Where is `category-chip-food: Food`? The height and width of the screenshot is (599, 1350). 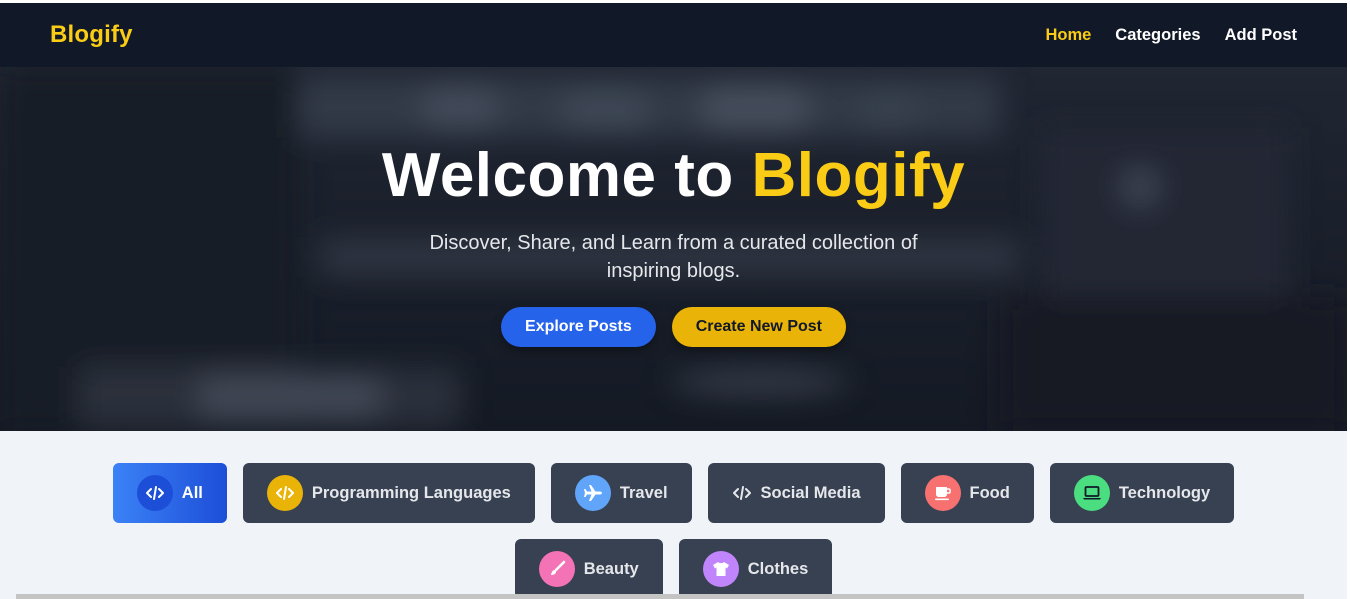 category-chip-food: Food is located at coordinates (967, 493).